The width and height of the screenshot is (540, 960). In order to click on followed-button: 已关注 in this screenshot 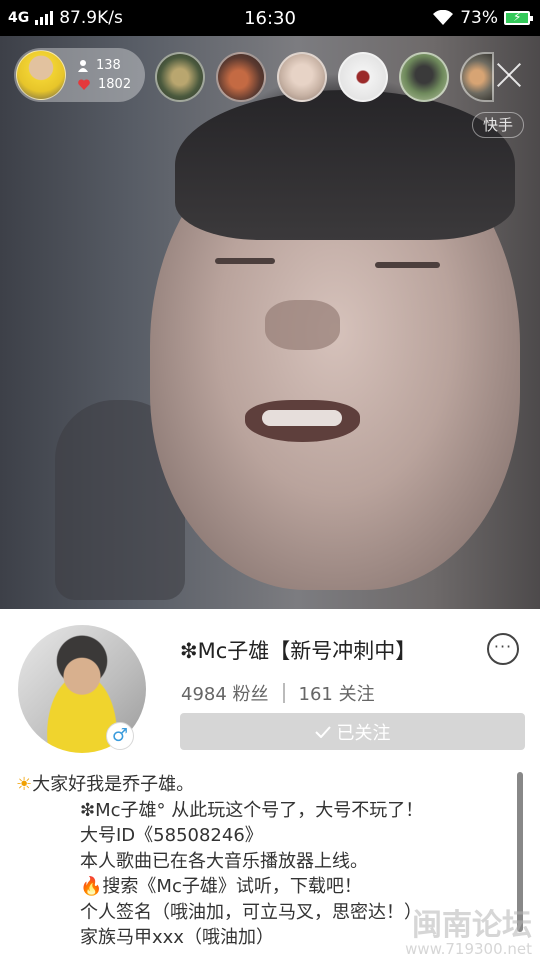, I will do `click(352, 731)`.